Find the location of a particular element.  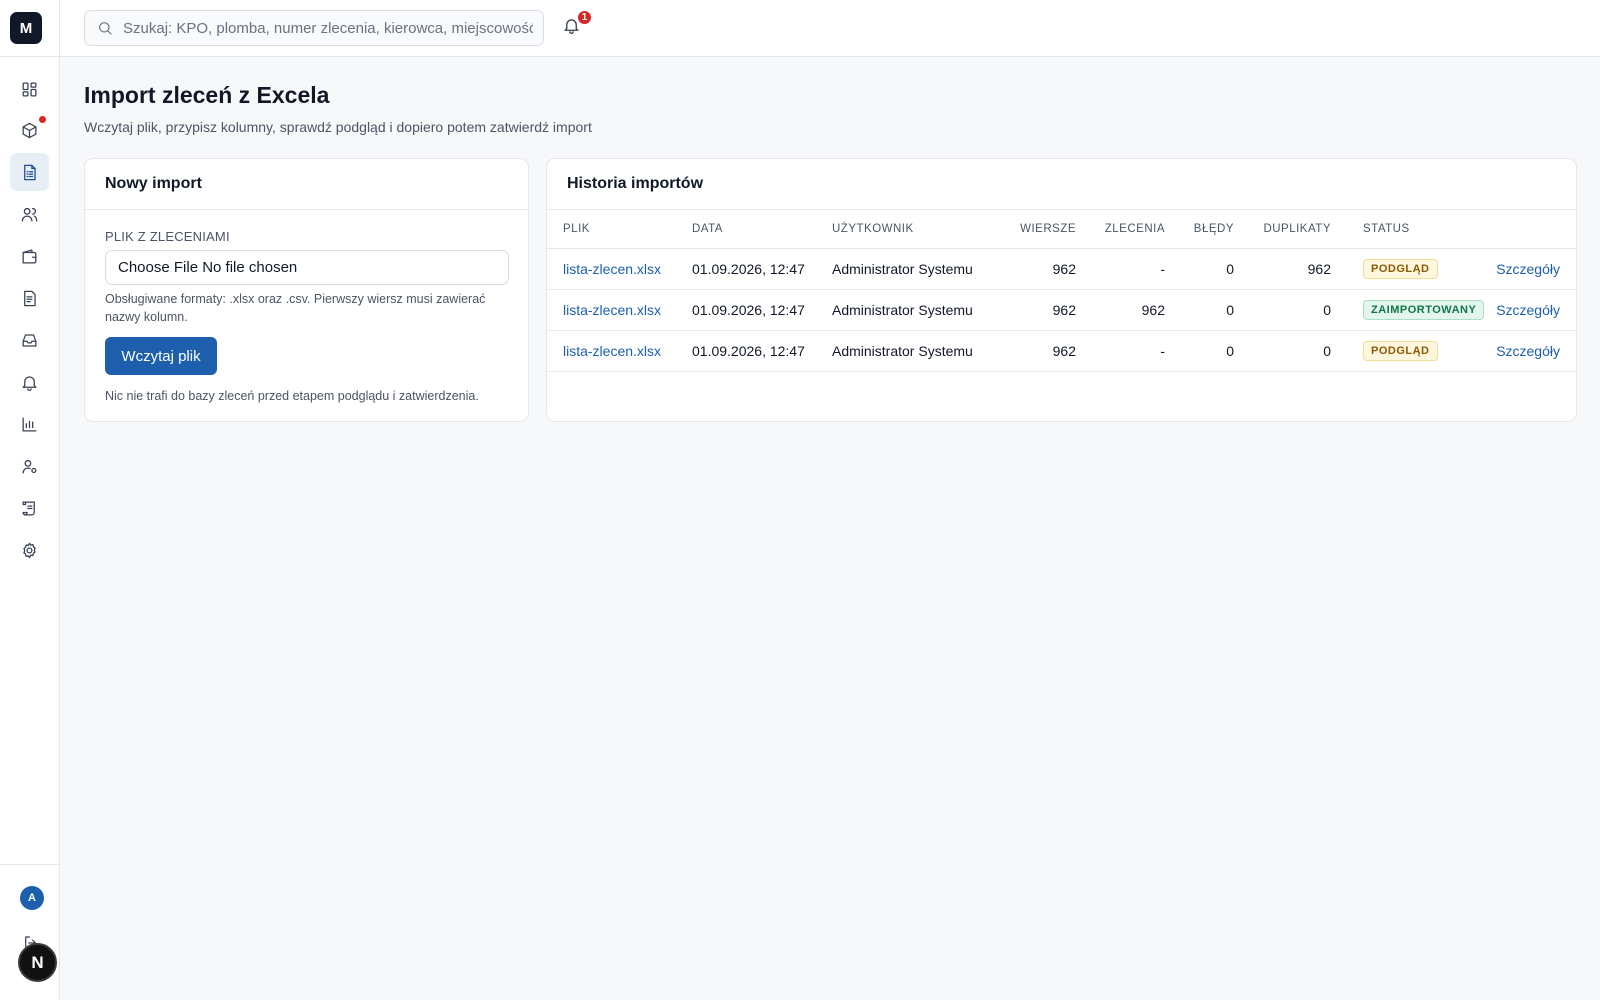

column-header-rows: WIERSZE is located at coordinates (1034, 229).